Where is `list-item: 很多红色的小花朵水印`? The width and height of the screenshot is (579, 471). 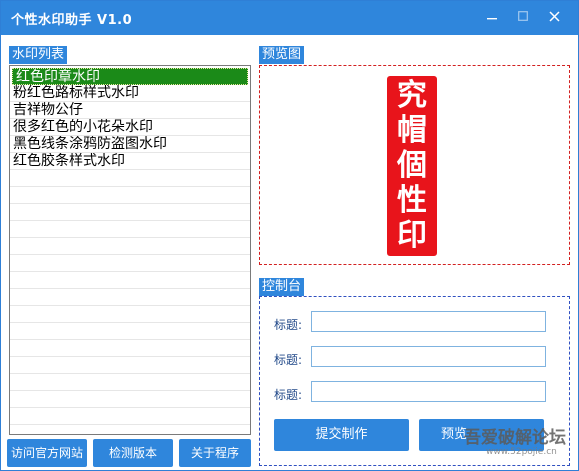 list-item: 很多红色的小花朵水印 is located at coordinates (130, 127).